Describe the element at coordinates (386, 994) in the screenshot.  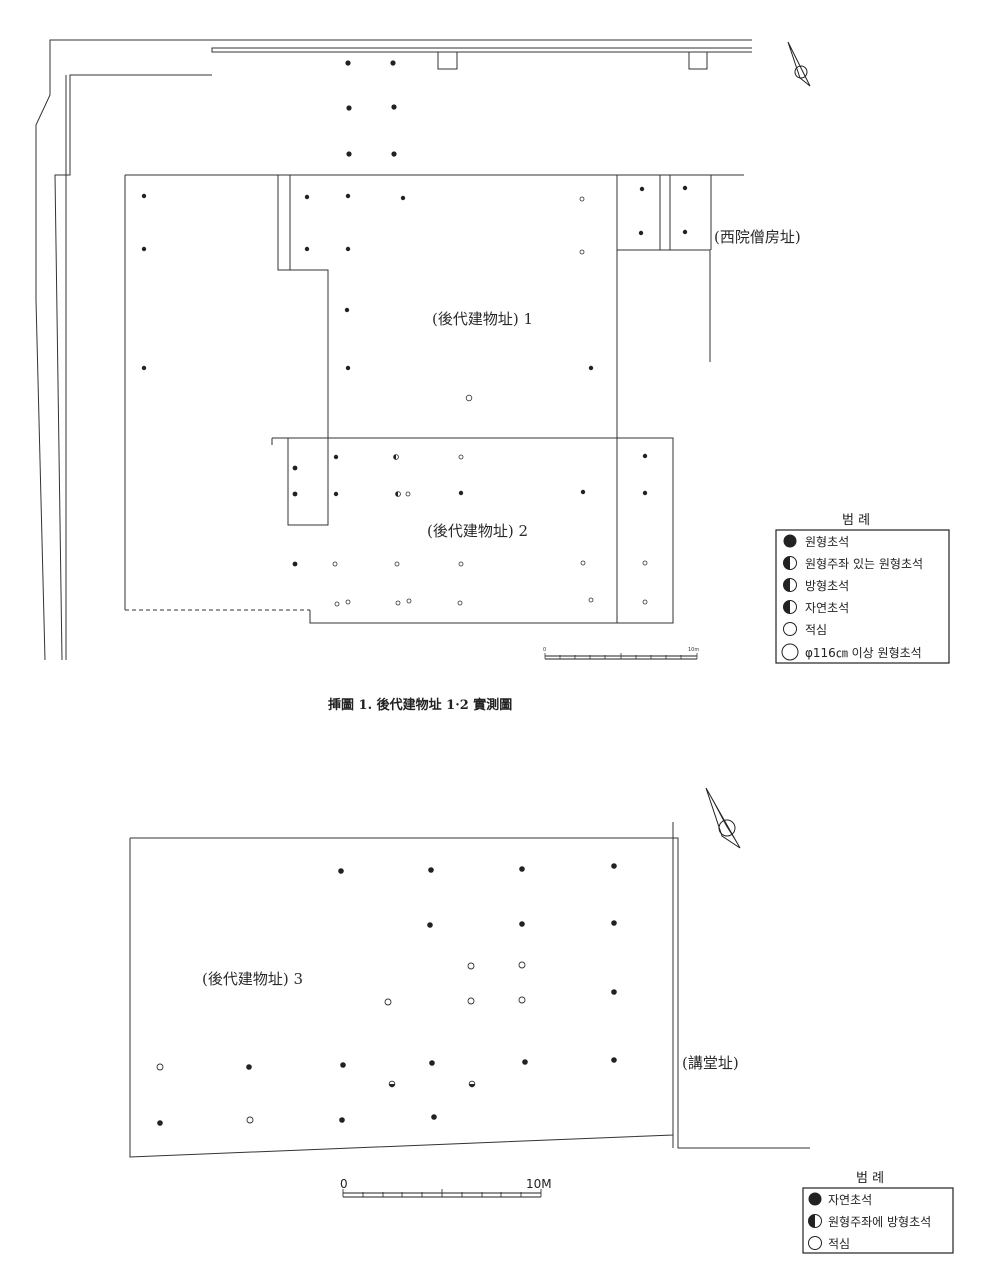
I see `bottom-plan-posts` at that location.